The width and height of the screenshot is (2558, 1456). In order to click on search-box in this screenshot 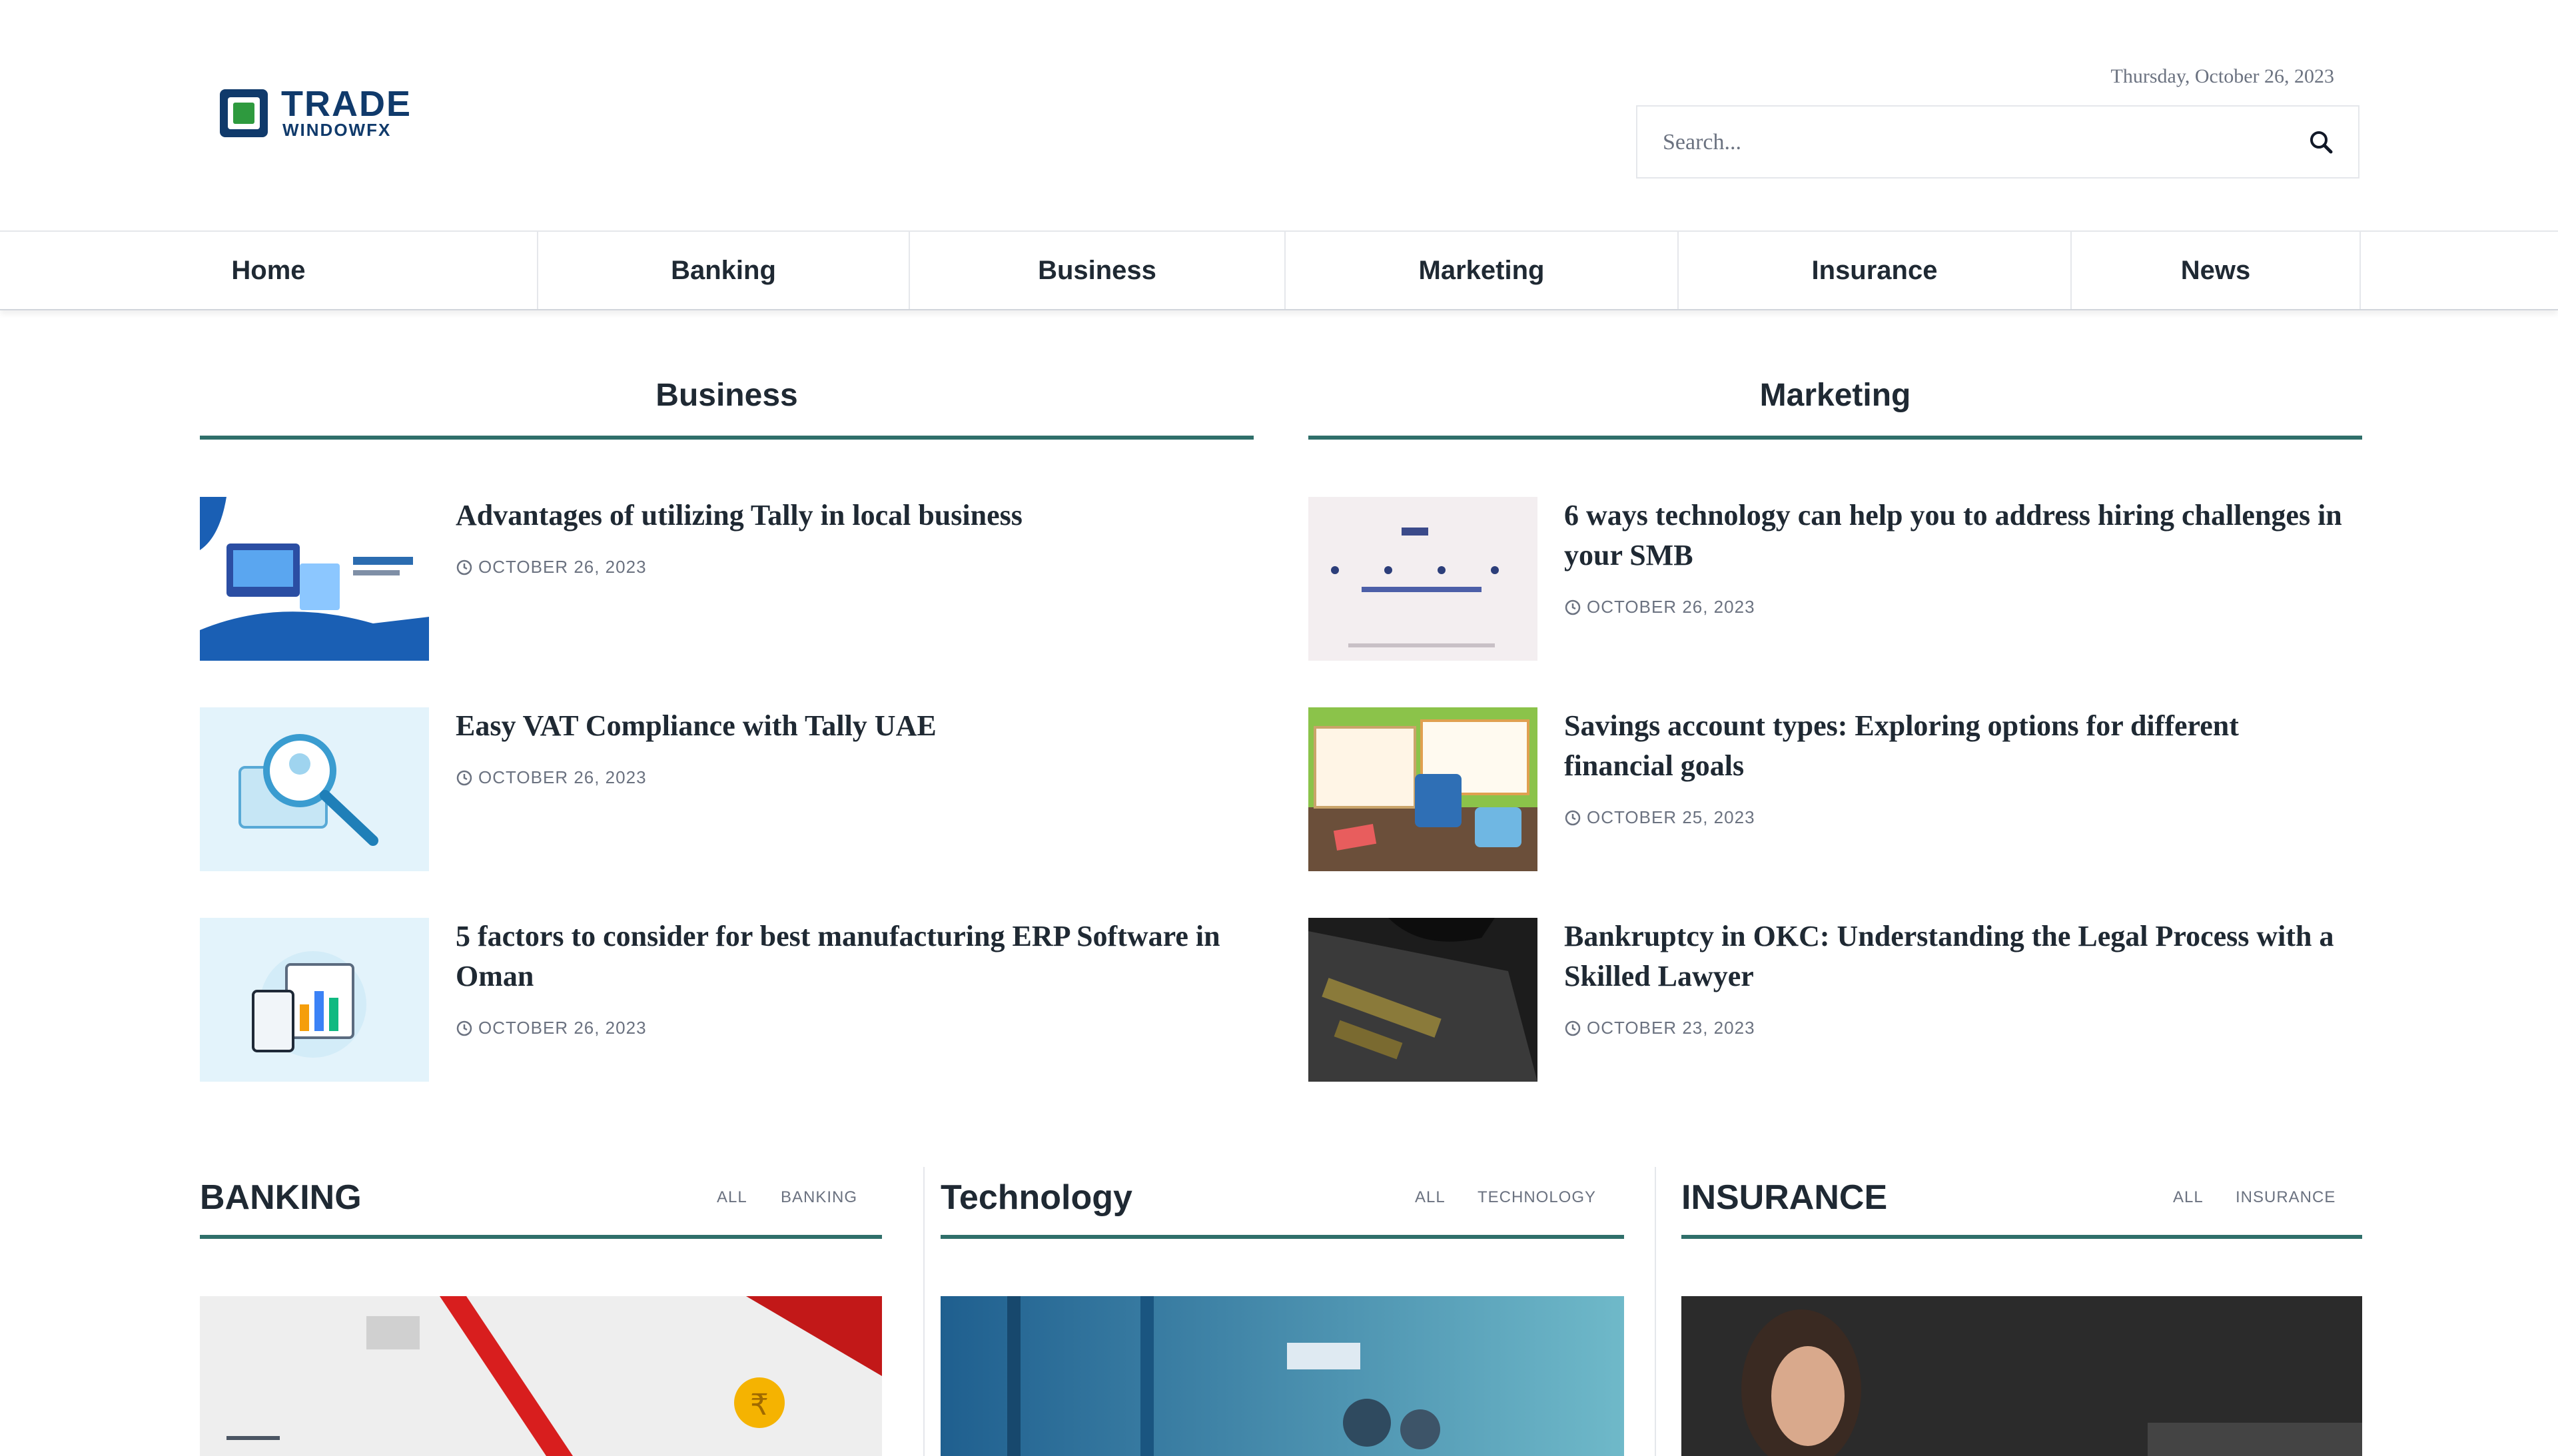, I will do `click(1998, 142)`.